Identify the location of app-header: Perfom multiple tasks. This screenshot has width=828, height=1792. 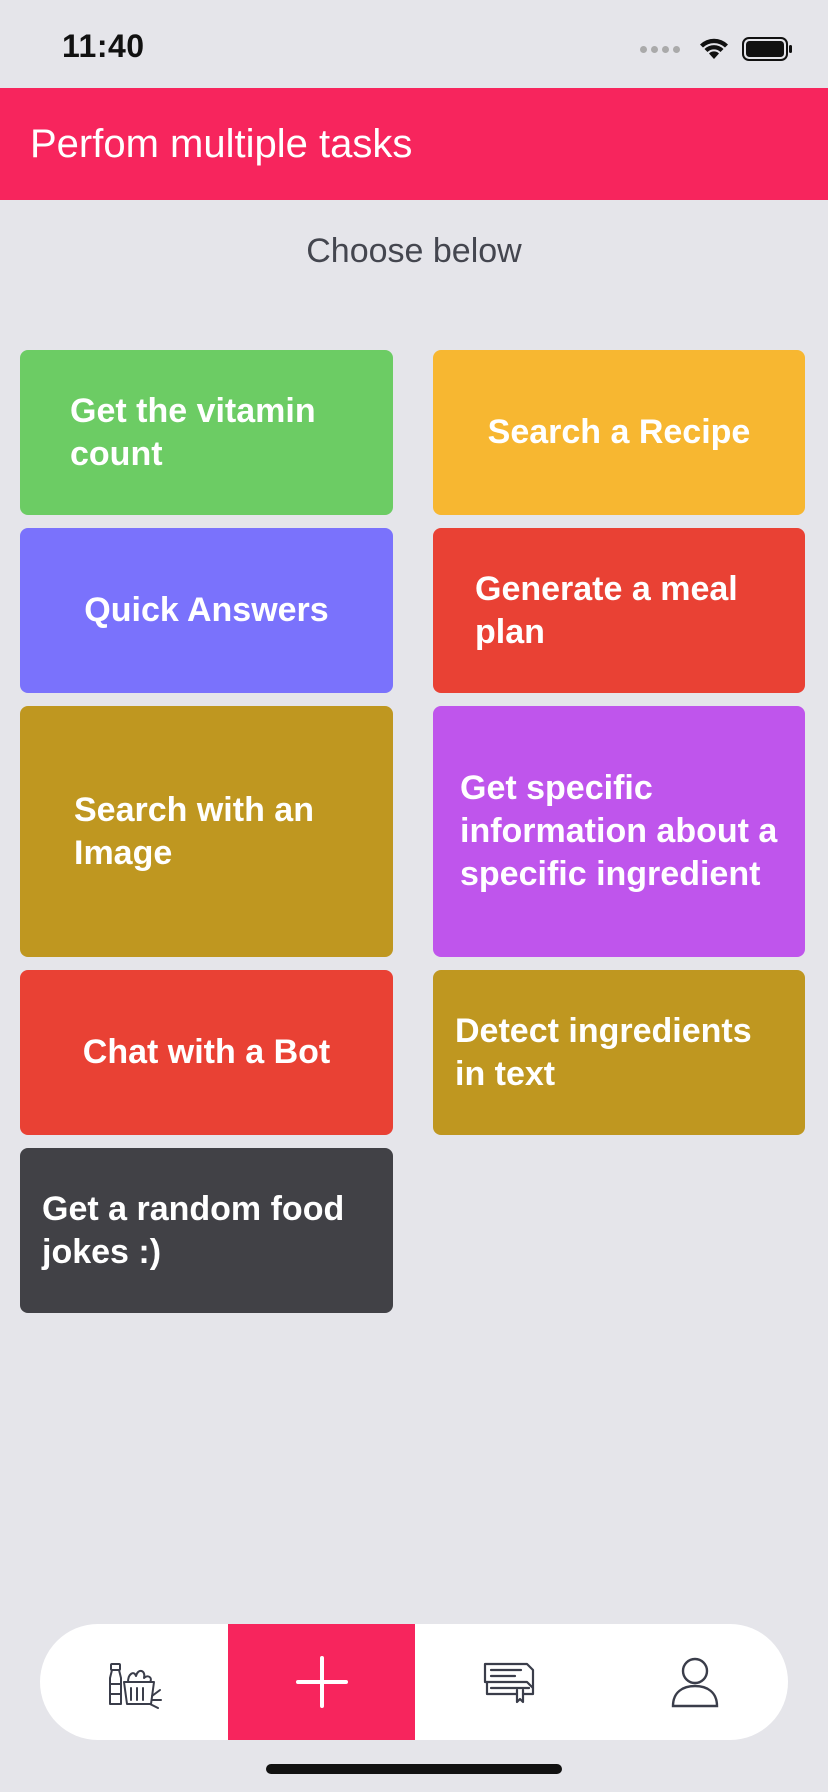
(414, 144).